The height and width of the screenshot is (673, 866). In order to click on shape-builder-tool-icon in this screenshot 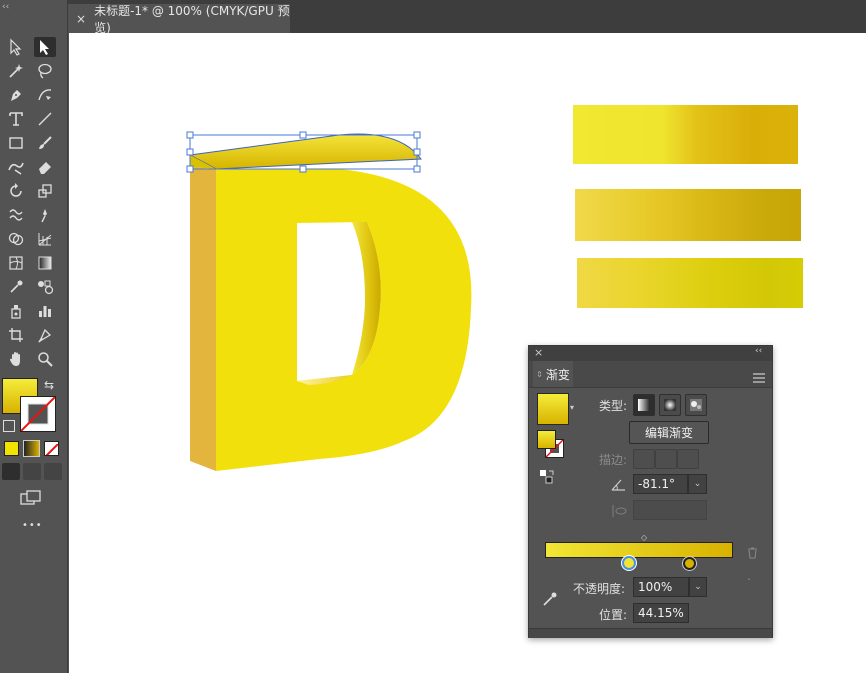, I will do `click(16, 239)`.